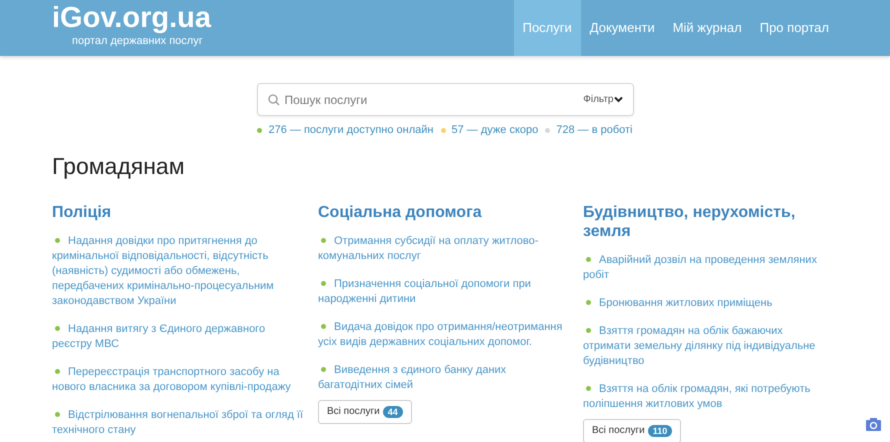 Image resolution: width=890 pixels, height=442 pixels. I want to click on service-link: Надання витягу з Єдиного державного реєстру МВС, so click(178, 337).